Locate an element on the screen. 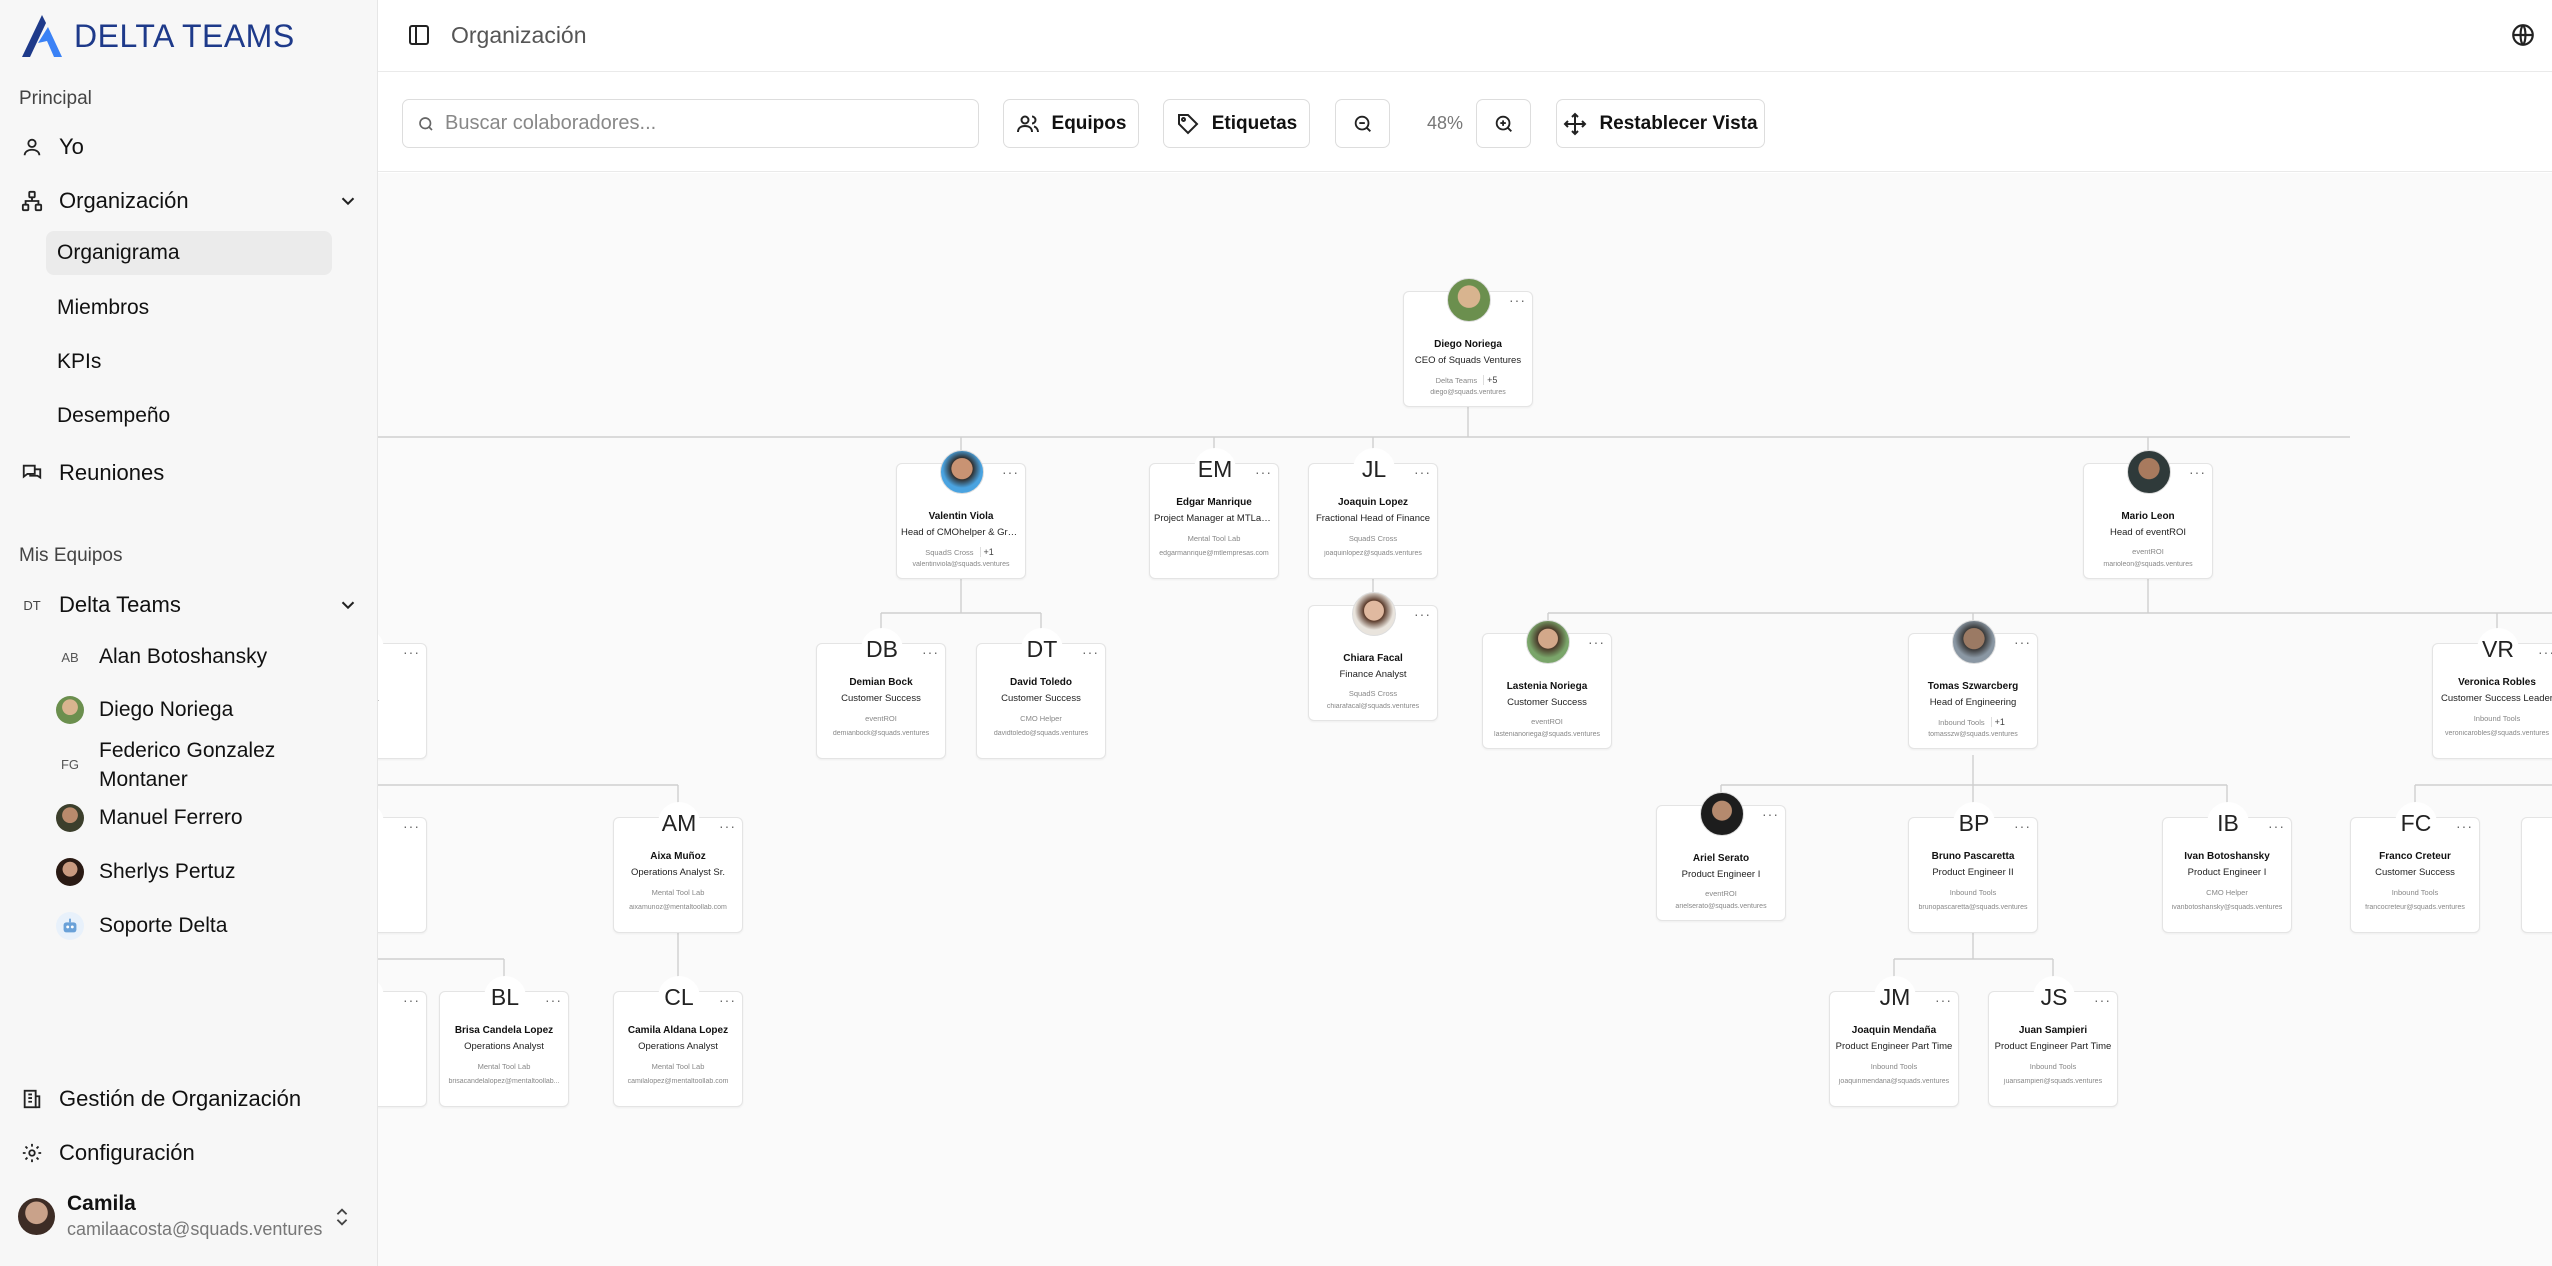 The width and height of the screenshot is (2552, 1266). avatar: IB is located at coordinates (2228, 823).